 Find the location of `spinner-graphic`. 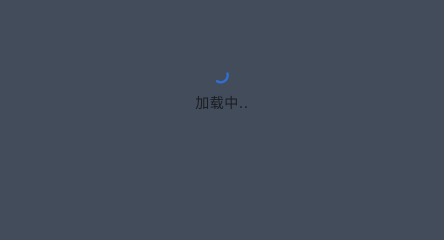

spinner-graphic is located at coordinates (222, 78).